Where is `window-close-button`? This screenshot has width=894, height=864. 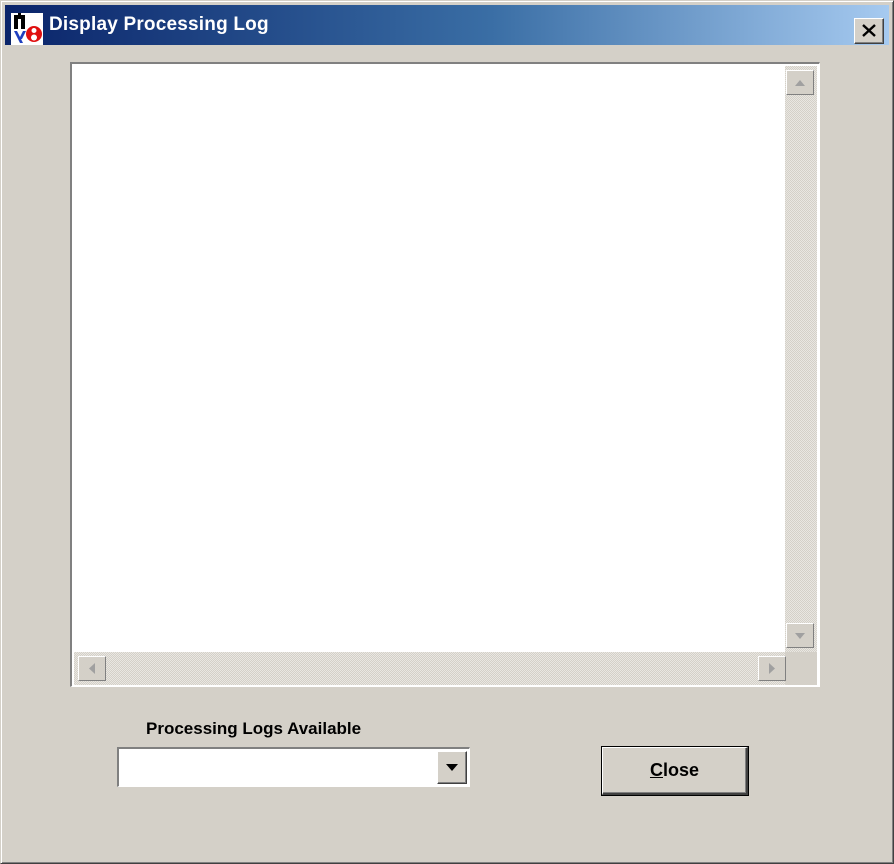 window-close-button is located at coordinates (869, 31).